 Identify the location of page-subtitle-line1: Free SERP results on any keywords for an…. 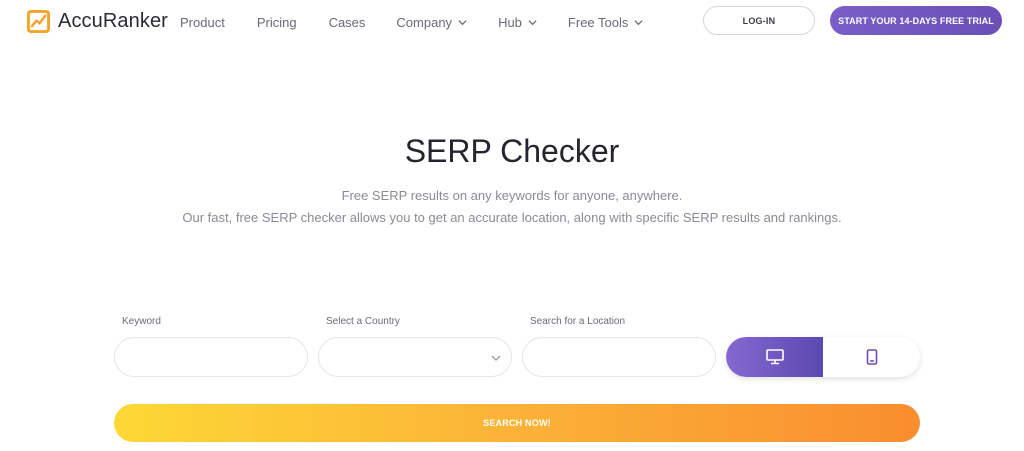
(512, 195).